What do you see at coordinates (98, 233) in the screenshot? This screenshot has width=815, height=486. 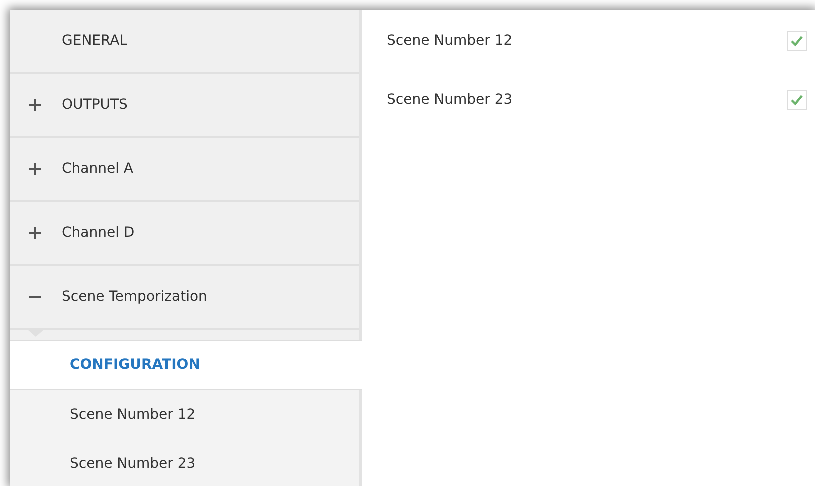 I see `sidebar-item: Channel D` at bounding box center [98, 233].